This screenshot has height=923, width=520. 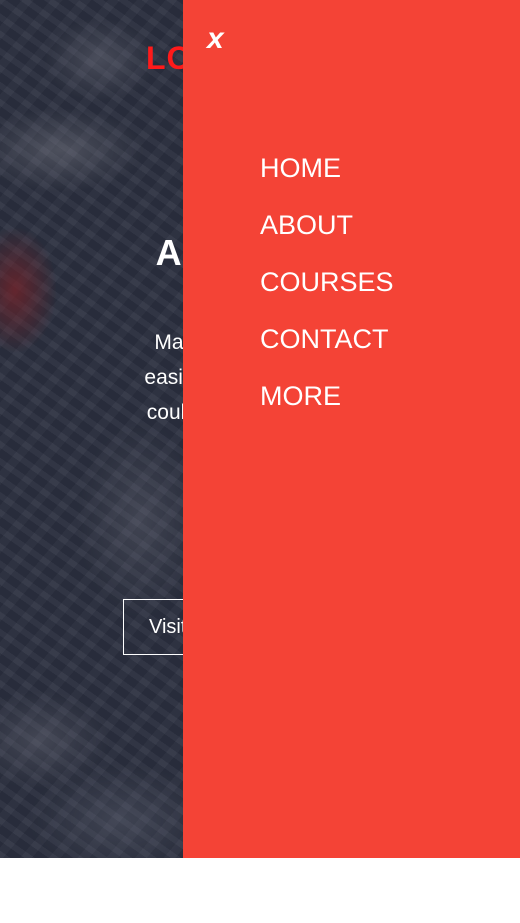 I want to click on close-icon: x, so click(x=215, y=39).